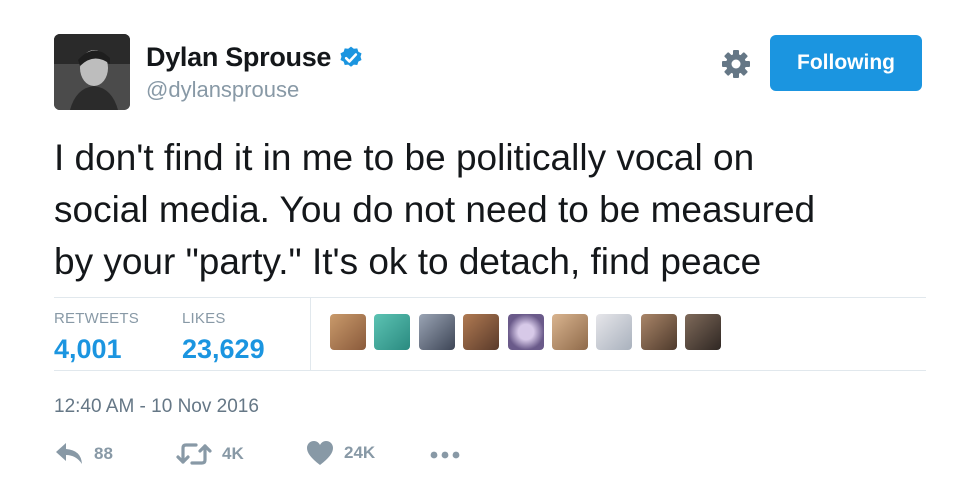  I want to click on retweets-label: RETWEETS, so click(96, 318).